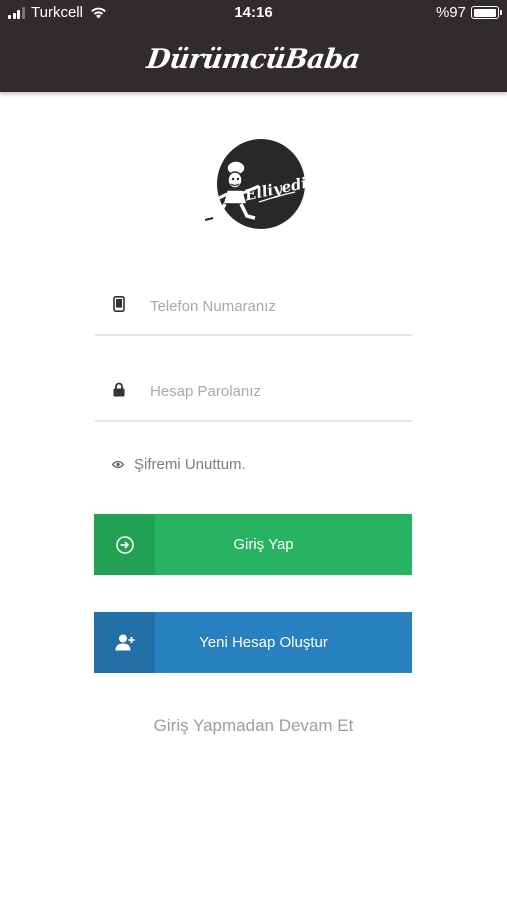 The width and height of the screenshot is (507, 900). Describe the element at coordinates (190, 464) in the screenshot. I see `forgot-password-label: Şifremi Unuttum.` at that location.